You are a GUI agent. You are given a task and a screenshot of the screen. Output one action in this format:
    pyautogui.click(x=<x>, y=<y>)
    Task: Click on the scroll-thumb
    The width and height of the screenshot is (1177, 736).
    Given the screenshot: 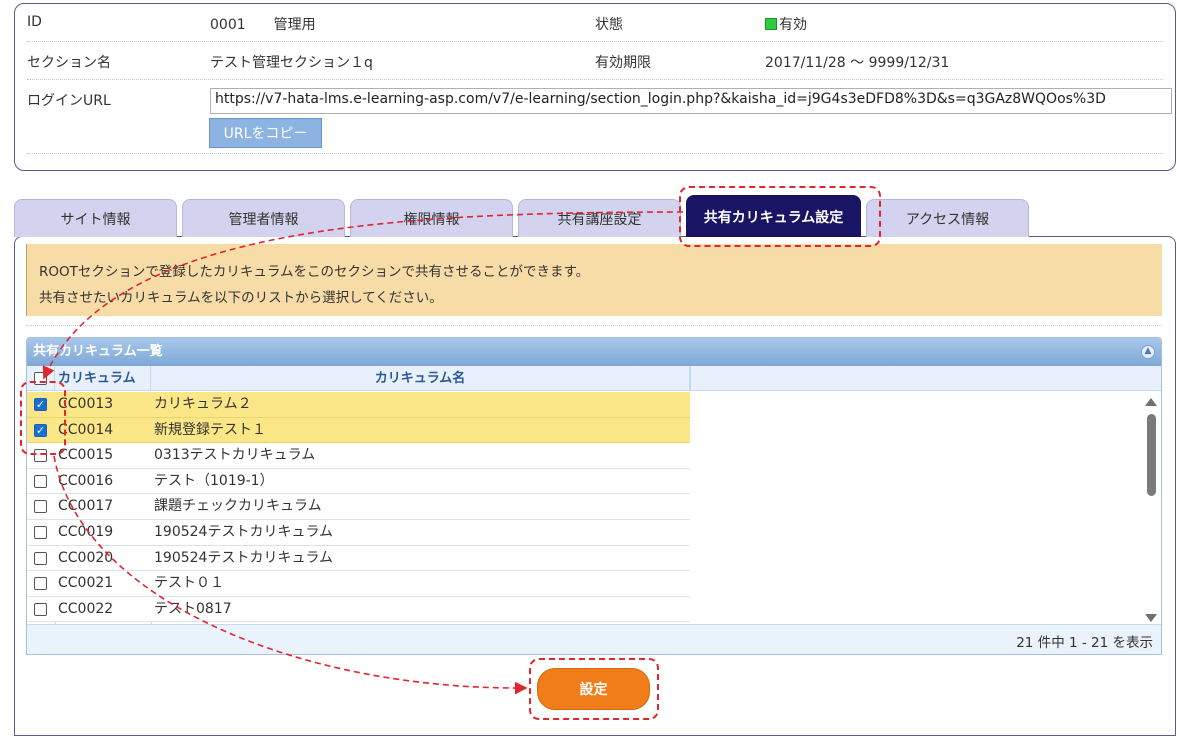 What is the action you would take?
    pyautogui.click(x=1151, y=455)
    